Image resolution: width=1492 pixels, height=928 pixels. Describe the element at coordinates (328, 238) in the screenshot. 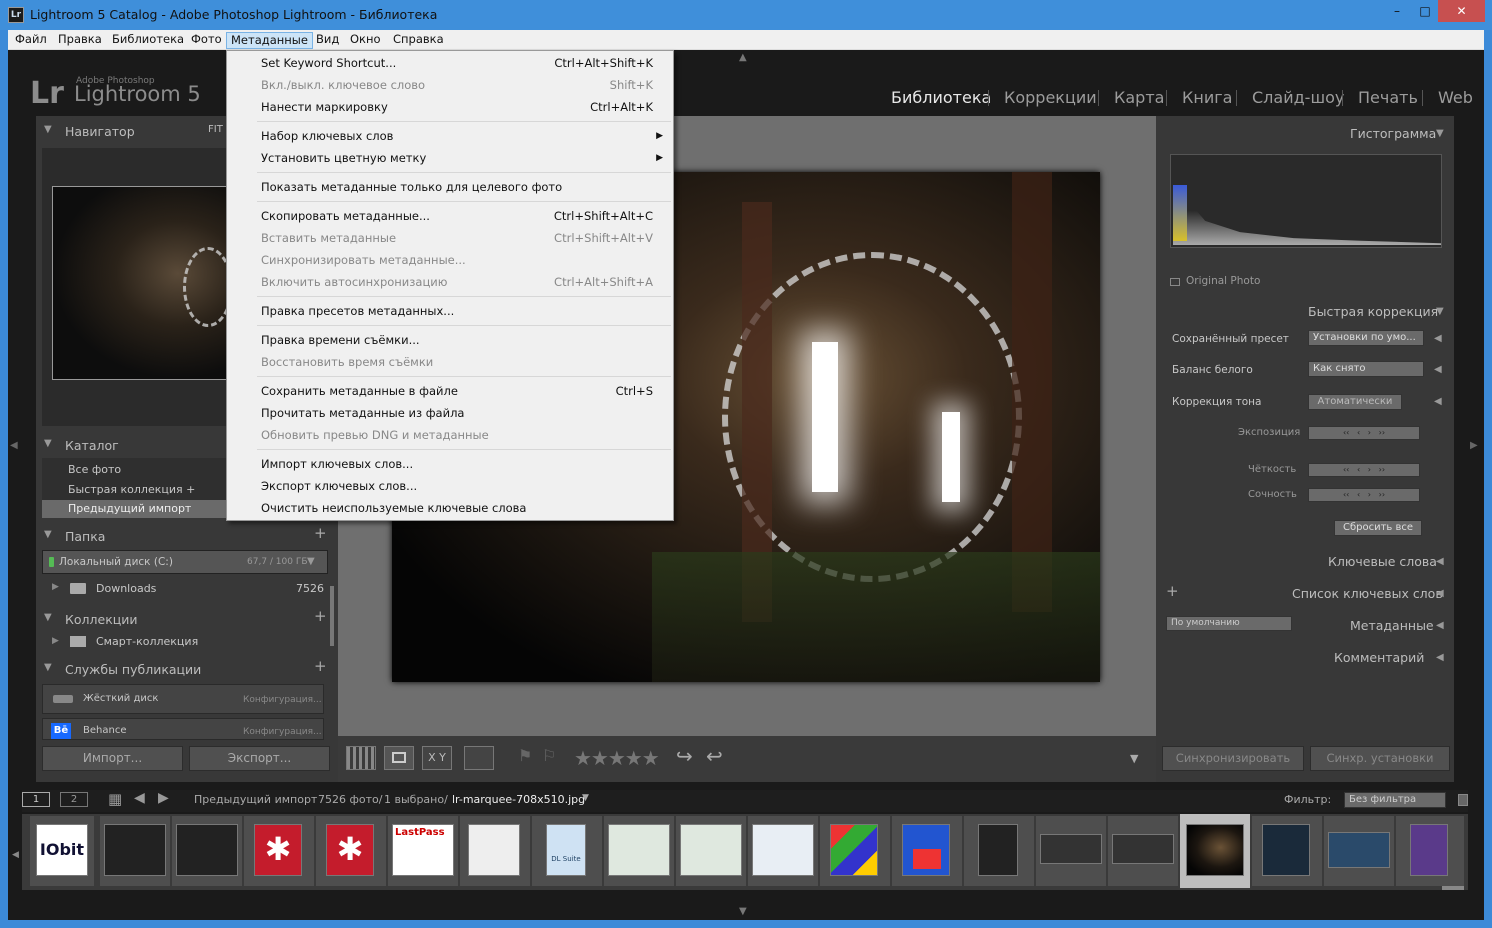

I see `menu-item: Вставить метаданные` at that location.